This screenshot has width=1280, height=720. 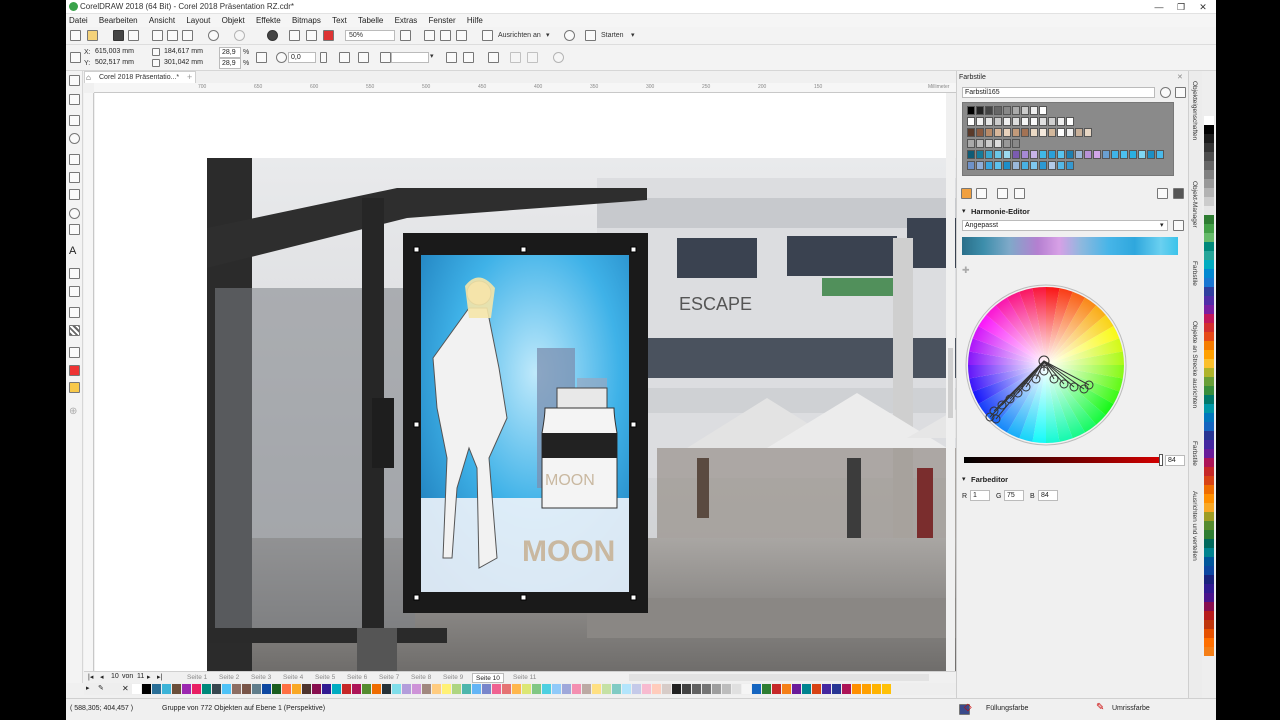 I want to click on new-harmony-icon, so click(x=981, y=193).